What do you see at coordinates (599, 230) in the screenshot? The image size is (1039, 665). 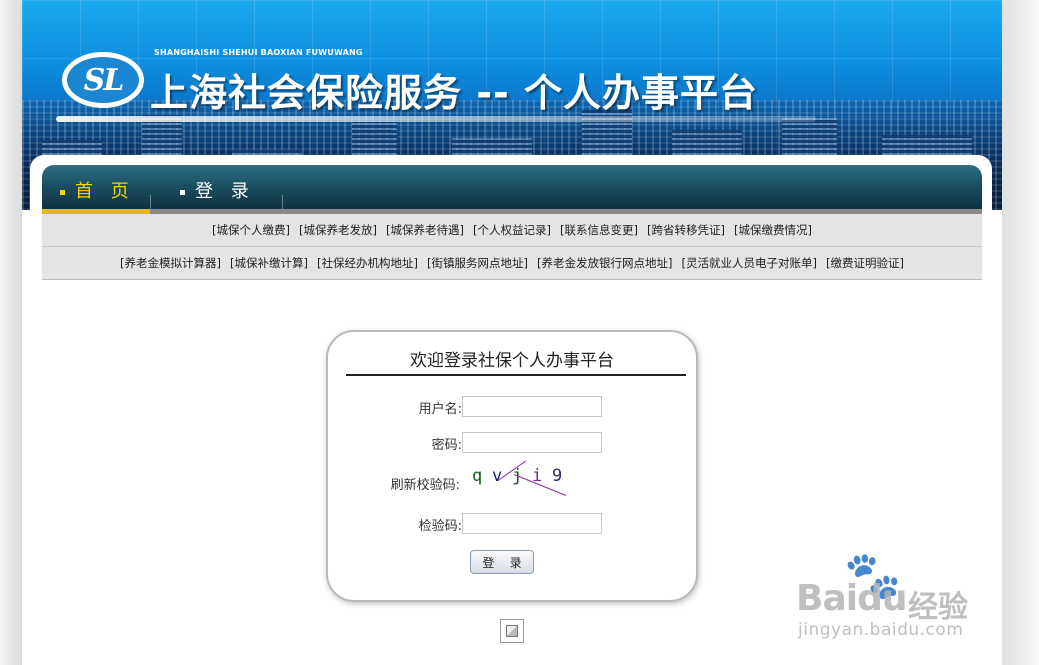 I see `link-contact-change: [联系信息变更]` at bounding box center [599, 230].